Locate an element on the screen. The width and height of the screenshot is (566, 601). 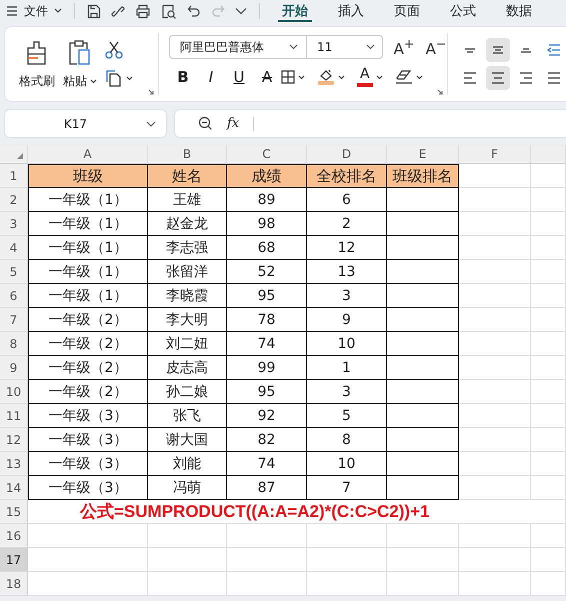
font-style-button: I is located at coordinates (211, 77).